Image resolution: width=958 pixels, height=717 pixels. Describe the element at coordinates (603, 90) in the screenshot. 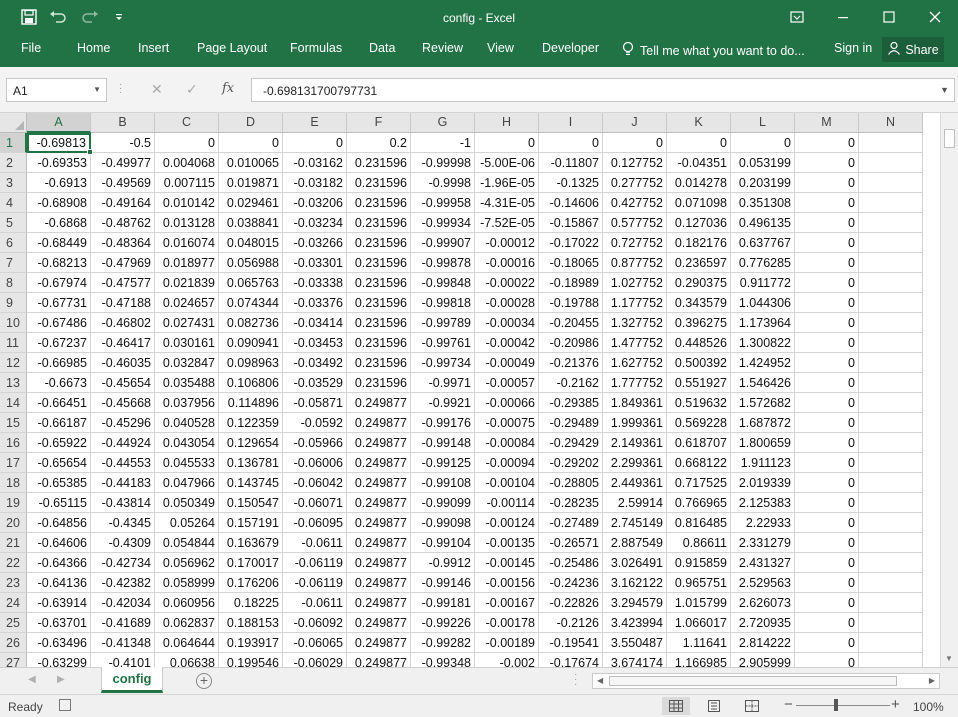

I see `formula-input: -0.698131700797731 ▼` at that location.